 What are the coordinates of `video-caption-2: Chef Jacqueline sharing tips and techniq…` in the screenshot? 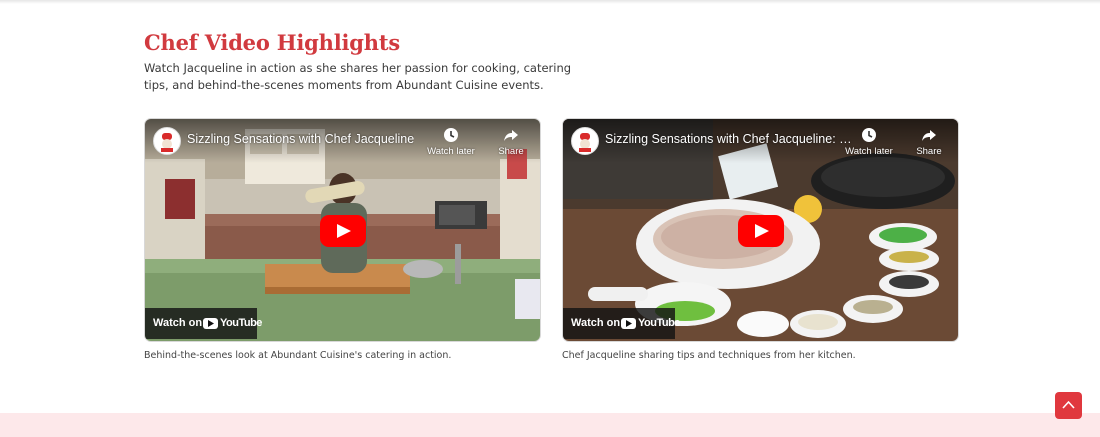 It's located at (709, 355).